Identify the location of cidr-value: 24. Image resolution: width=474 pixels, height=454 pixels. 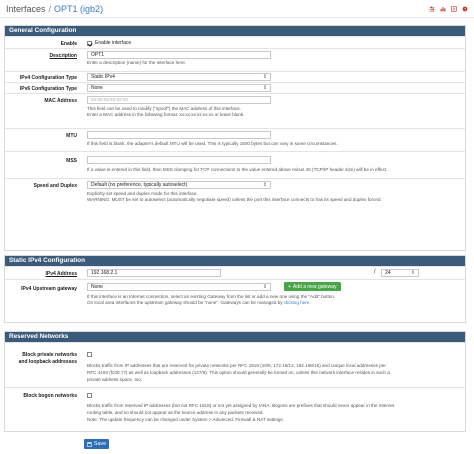
(388, 273).